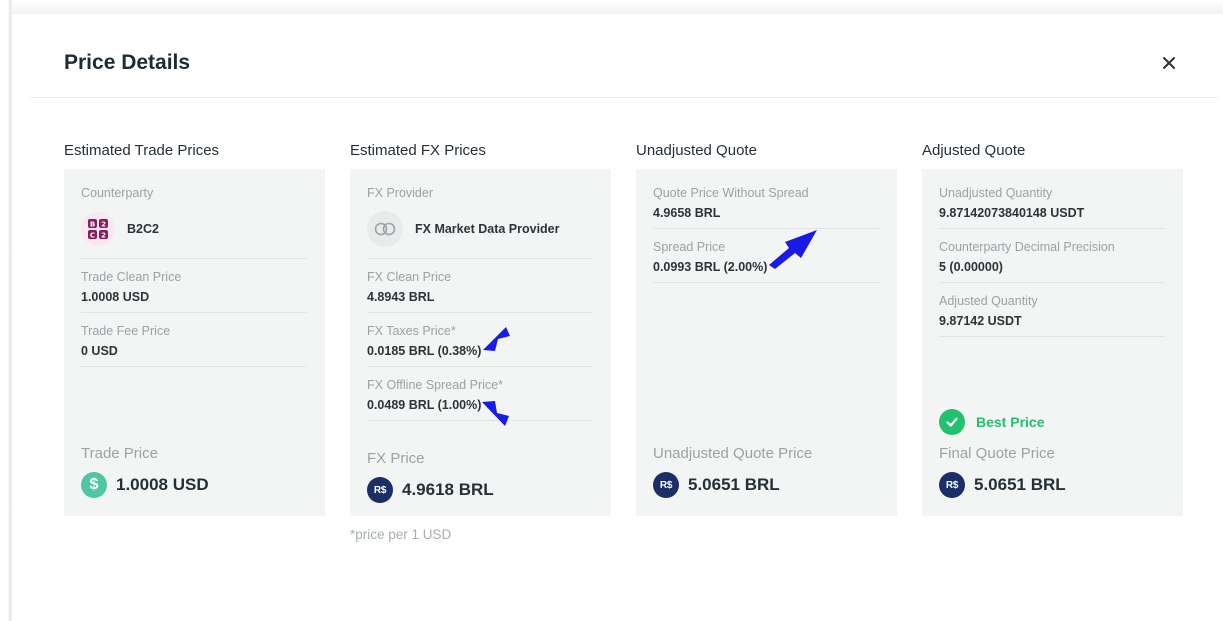  Describe the element at coordinates (98, 229) in the screenshot. I see `b2c2-logo-icon: B 2 C 2` at that location.